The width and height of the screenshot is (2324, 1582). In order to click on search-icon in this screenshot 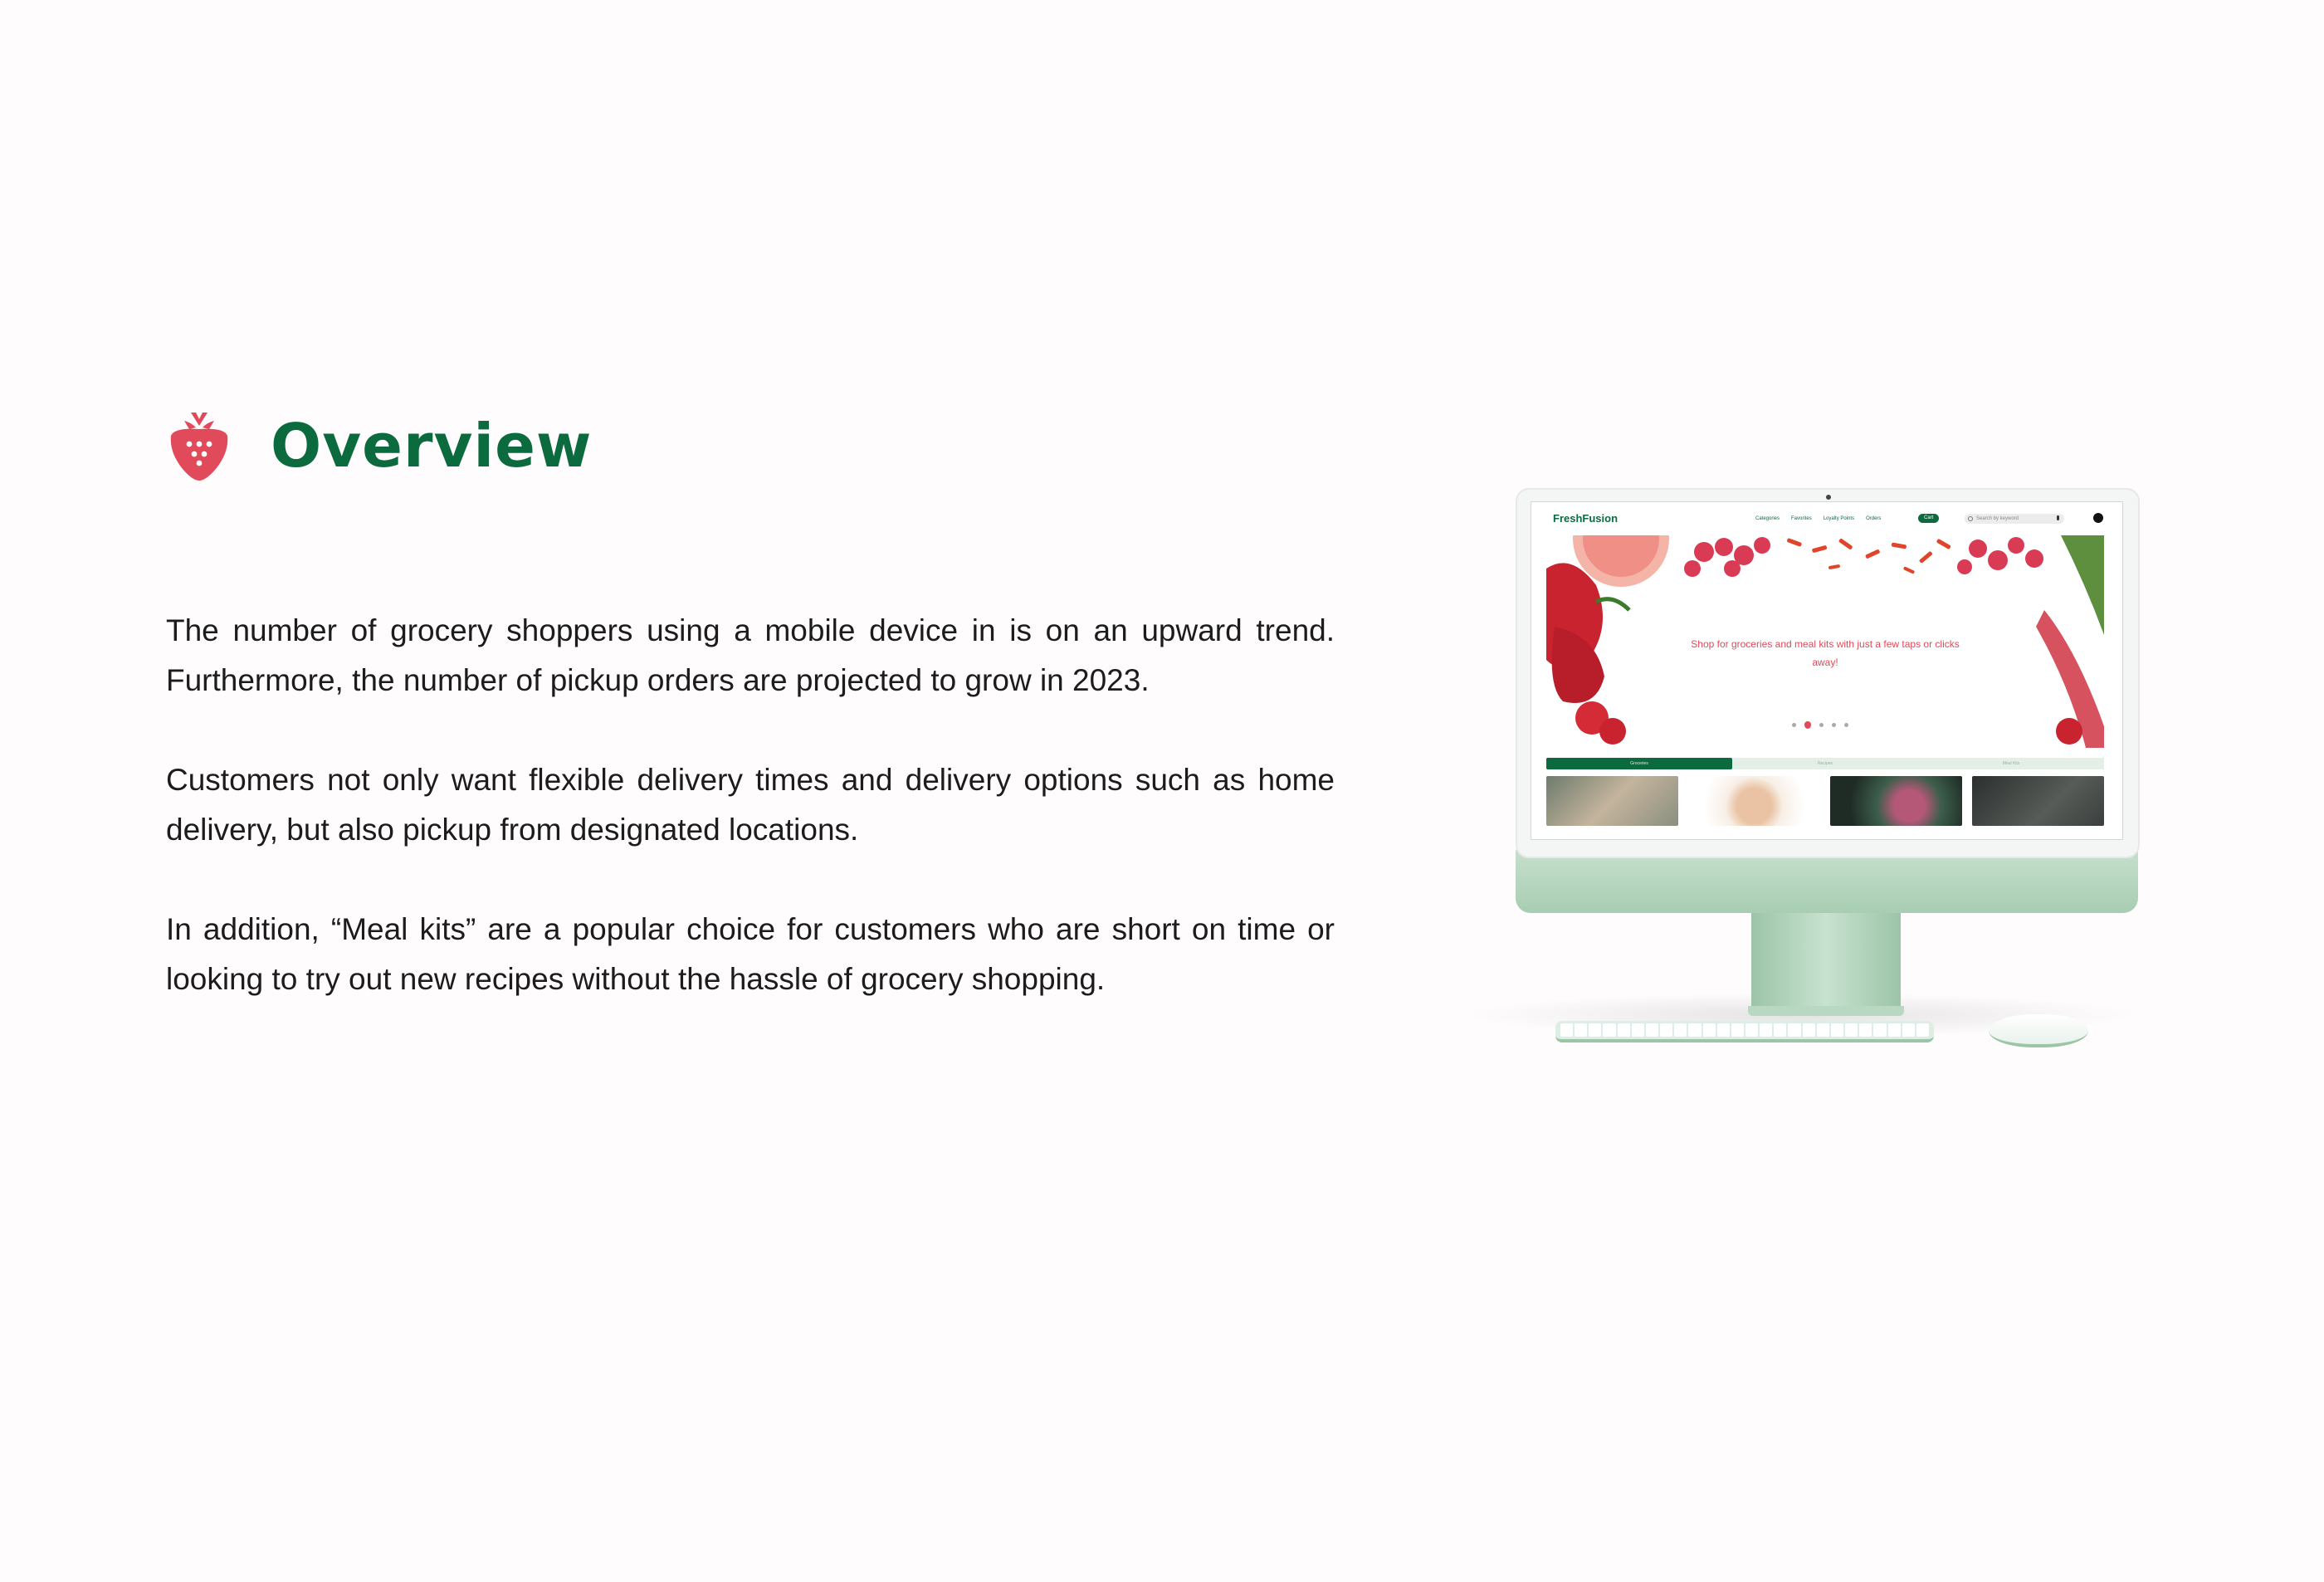, I will do `click(1970, 518)`.